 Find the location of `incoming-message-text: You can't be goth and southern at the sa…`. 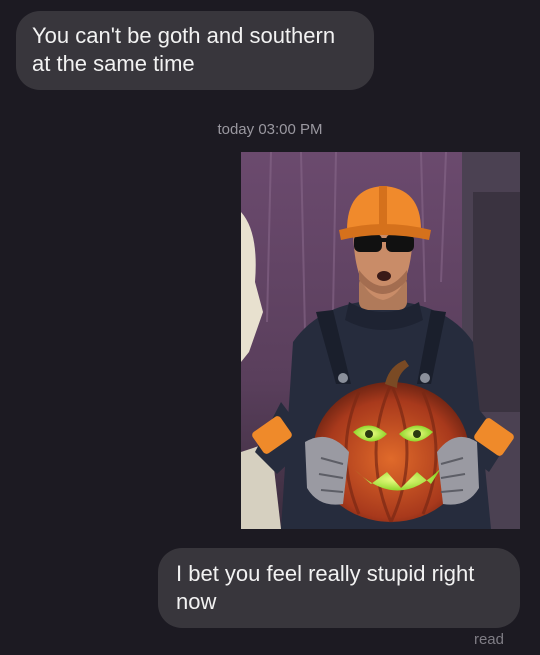

incoming-message-text: You can't be goth and southern at the sa… is located at coordinates (184, 49).